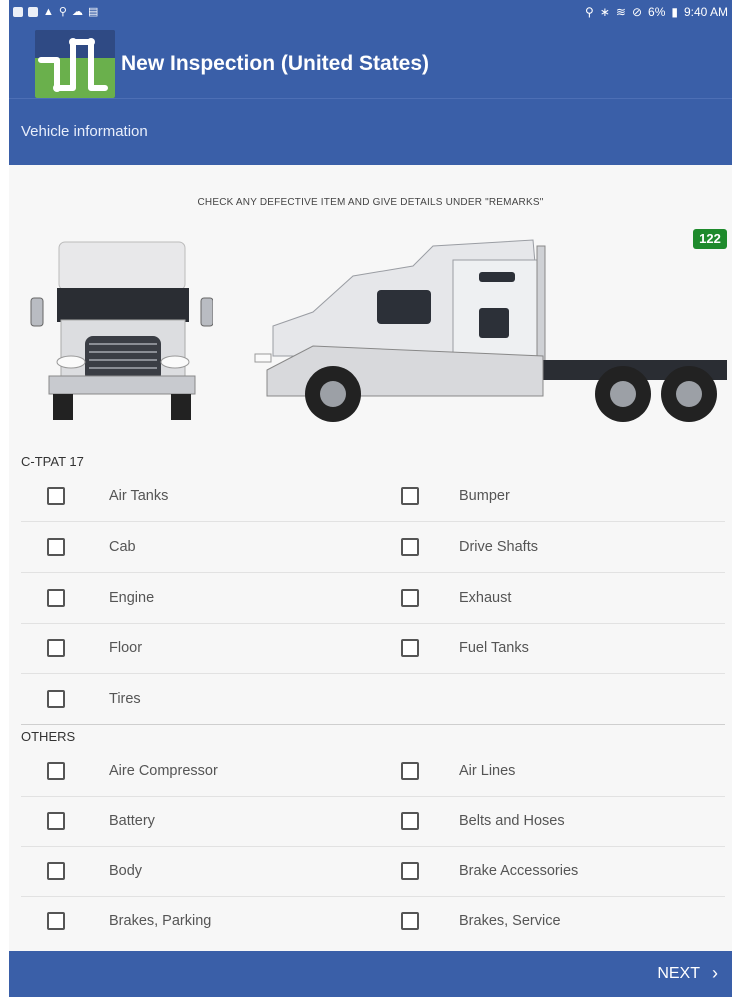 The height and width of the screenshot is (997, 732). Describe the element at coordinates (62, 12) in the screenshot. I see `usb-icon: ⚲` at that location.